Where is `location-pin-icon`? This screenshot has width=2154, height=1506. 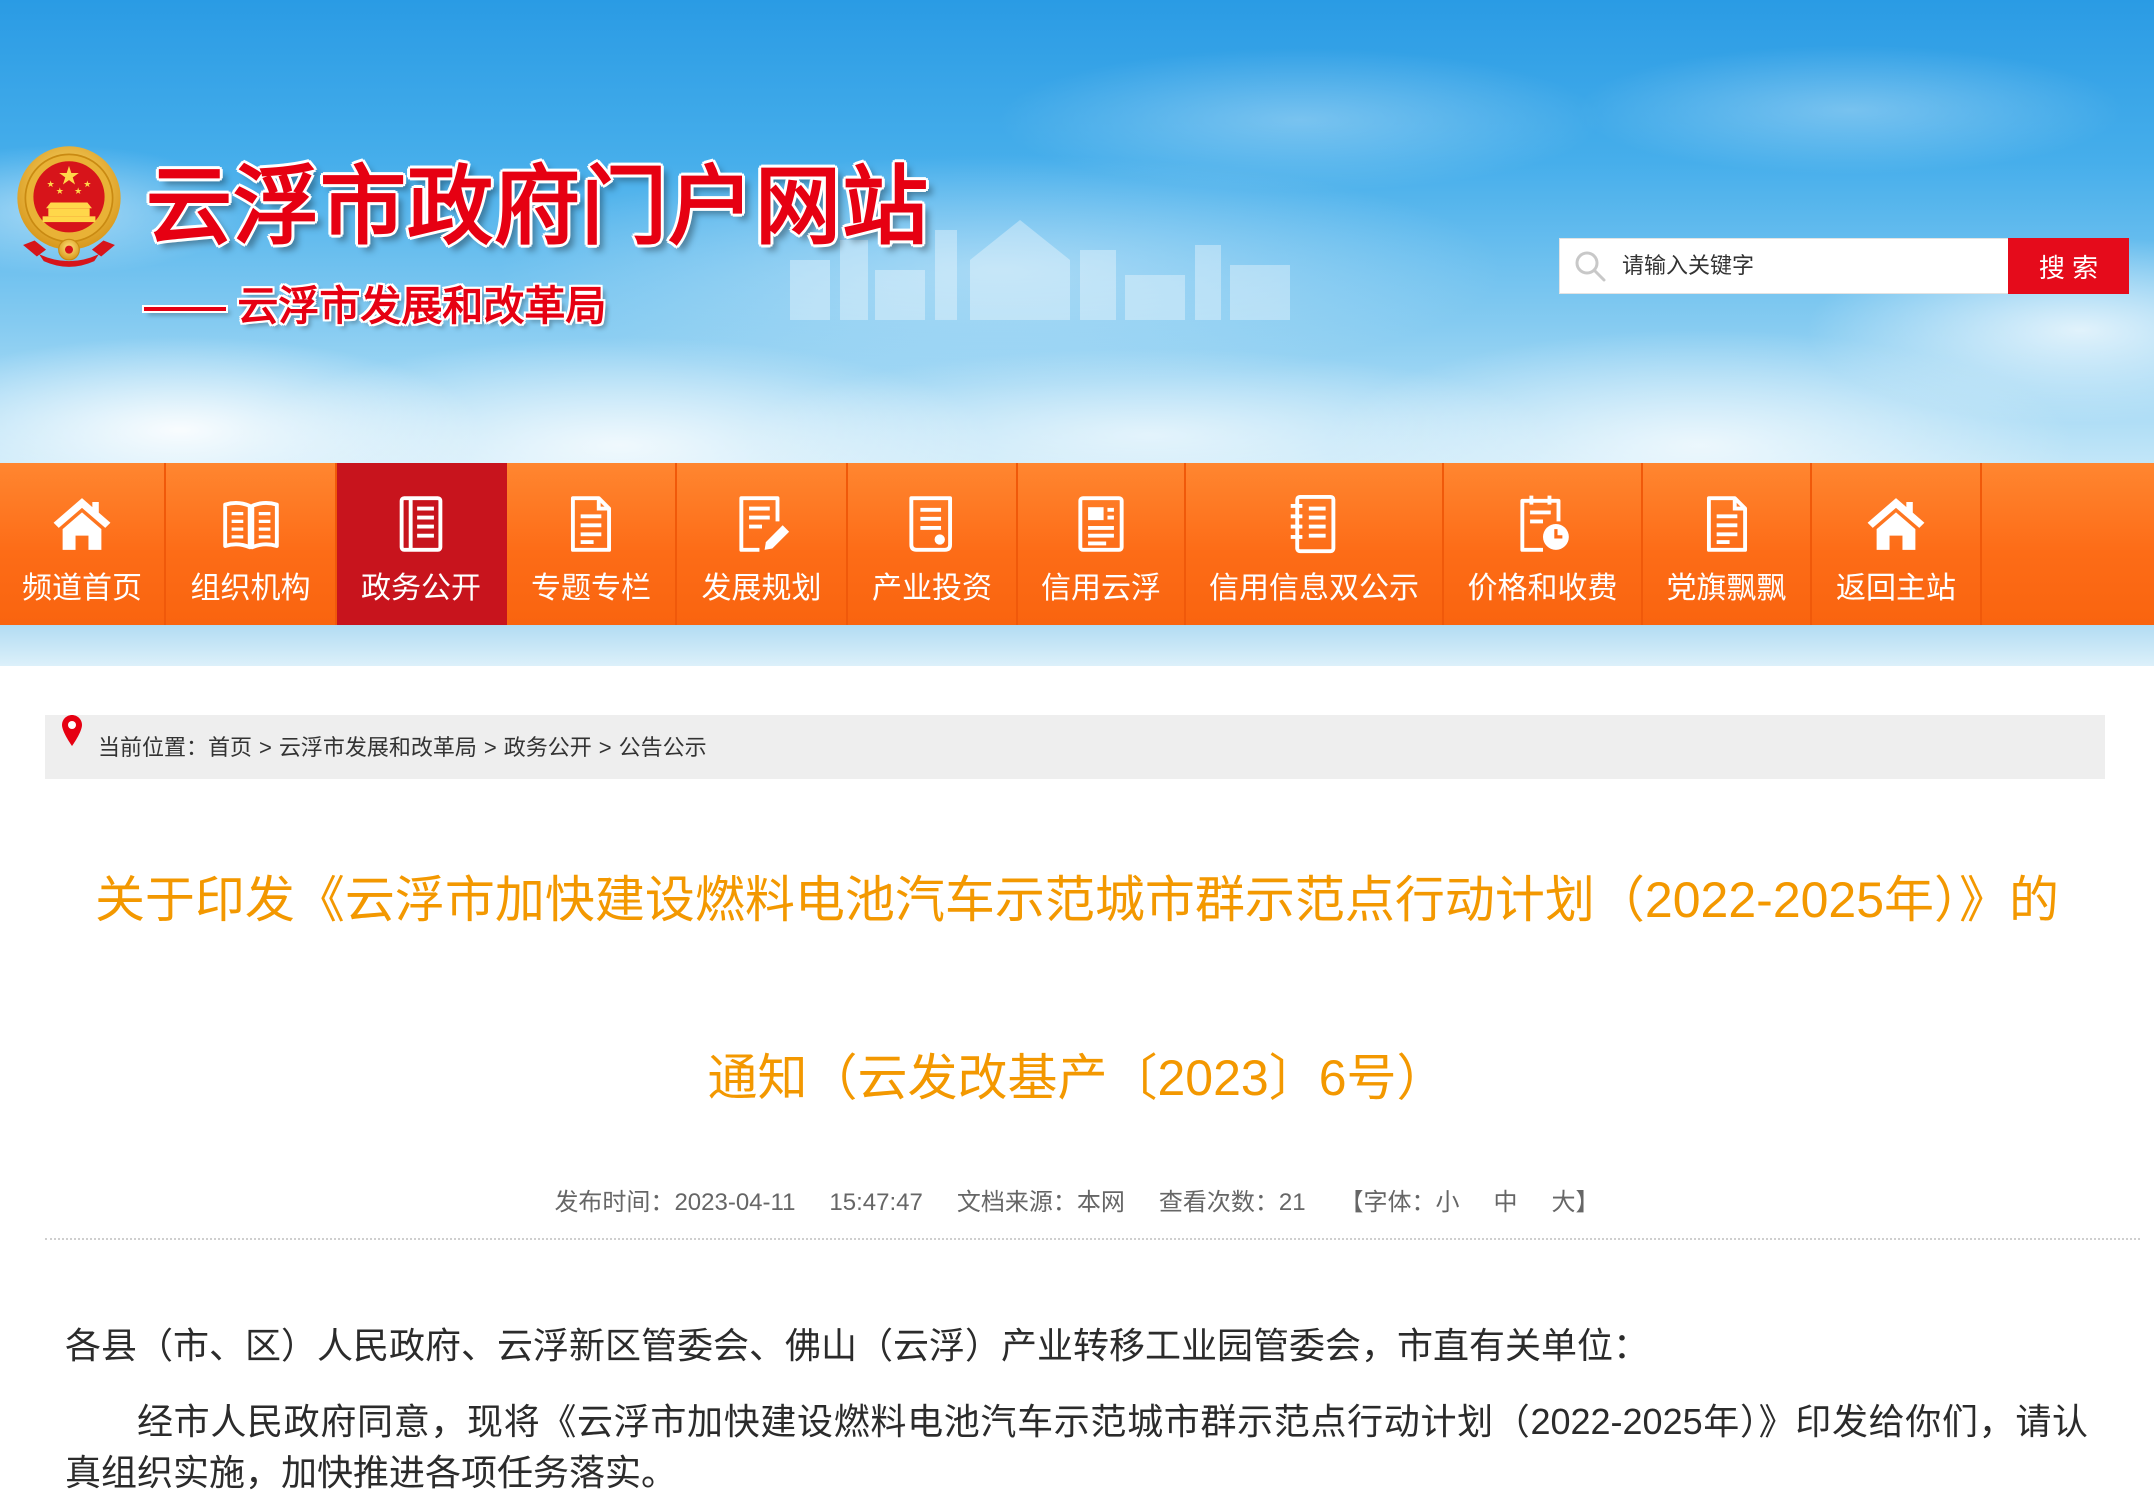 location-pin-icon is located at coordinates (72, 732).